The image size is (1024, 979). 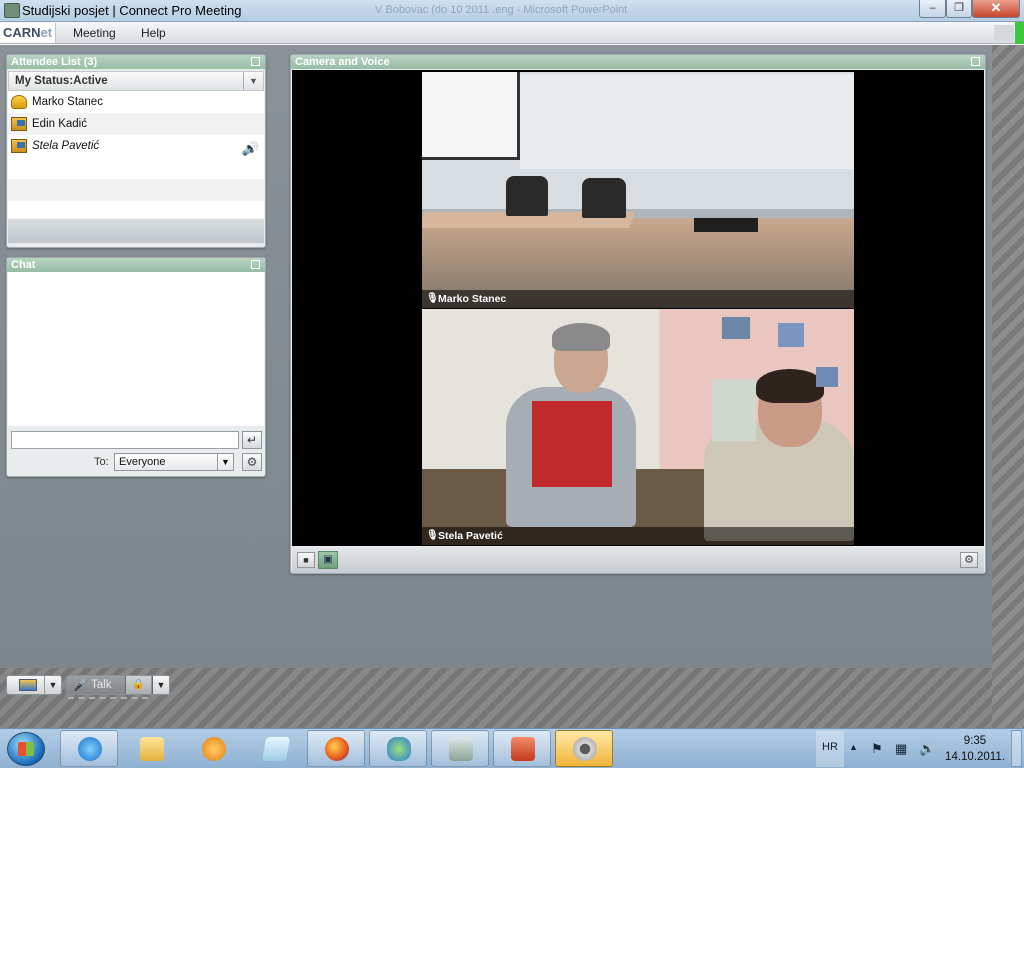 I want to click on video-name-bar: 🎙 Marko Stanec, so click(x=638, y=299).